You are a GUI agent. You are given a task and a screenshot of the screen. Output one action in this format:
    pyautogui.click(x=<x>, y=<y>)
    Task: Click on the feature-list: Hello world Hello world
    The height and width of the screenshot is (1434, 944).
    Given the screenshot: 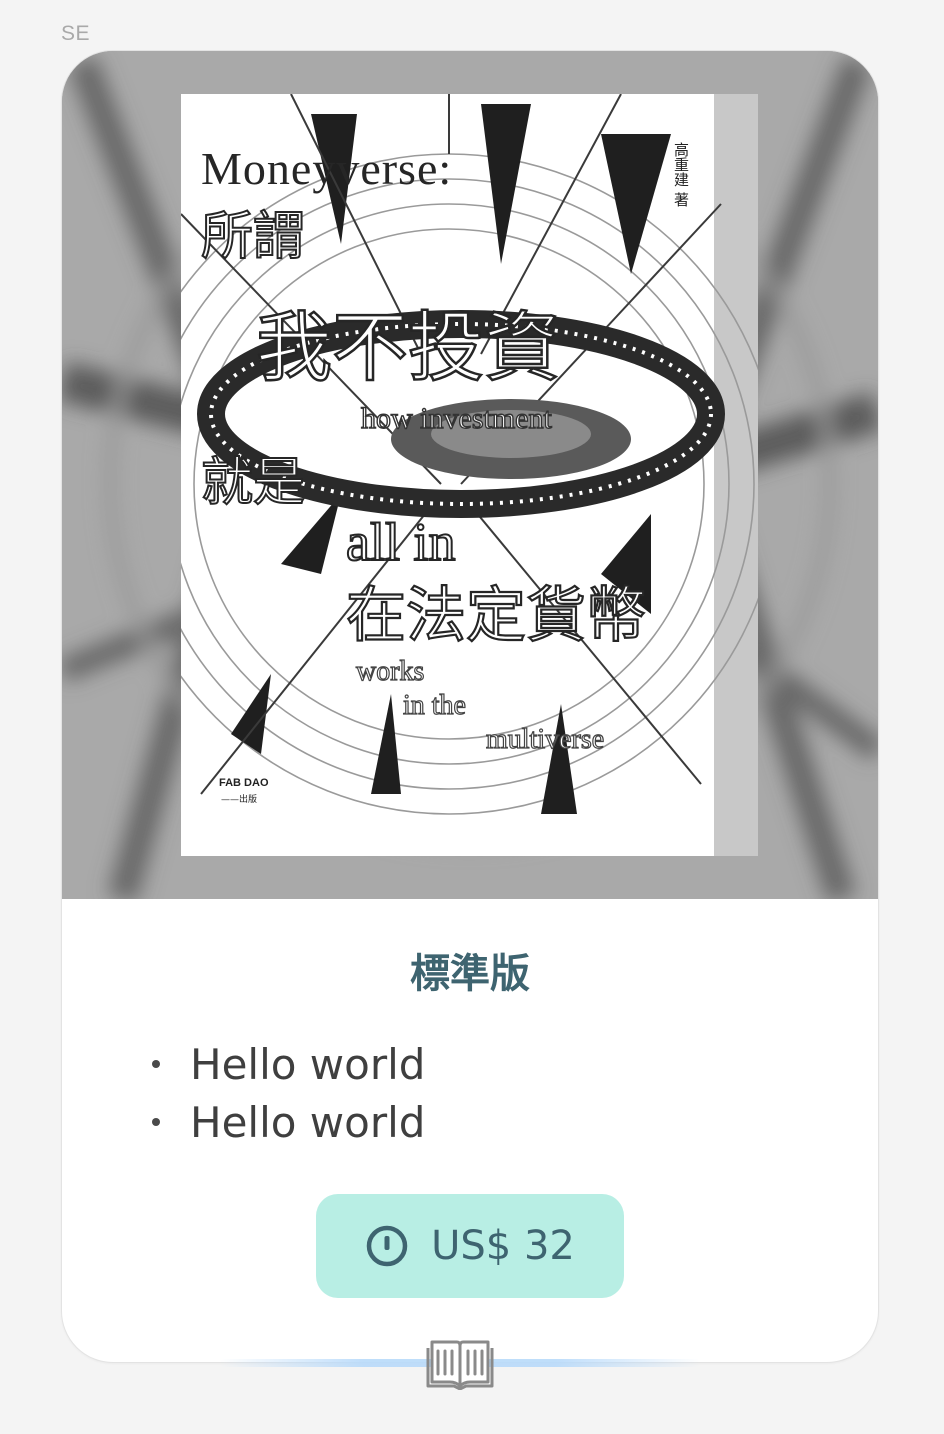 What is the action you would take?
    pyautogui.click(x=286, y=1094)
    